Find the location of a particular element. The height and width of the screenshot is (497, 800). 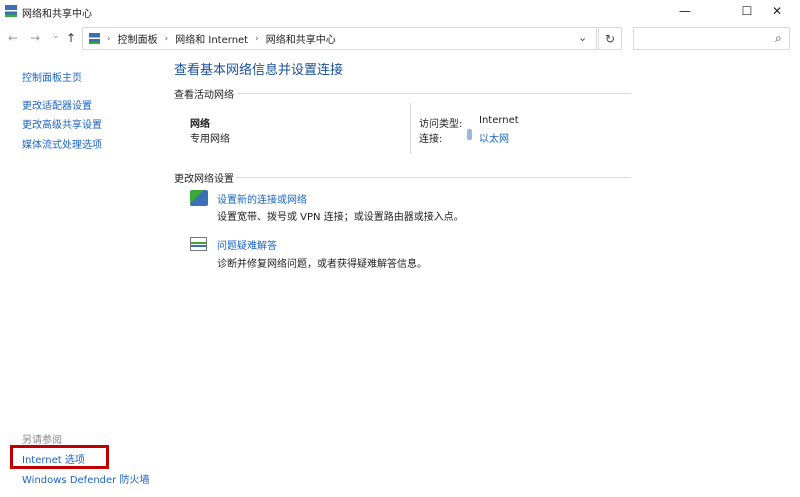

sidebar-item-control-panel-home: 控制面板主页 is located at coordinates (52, 76).